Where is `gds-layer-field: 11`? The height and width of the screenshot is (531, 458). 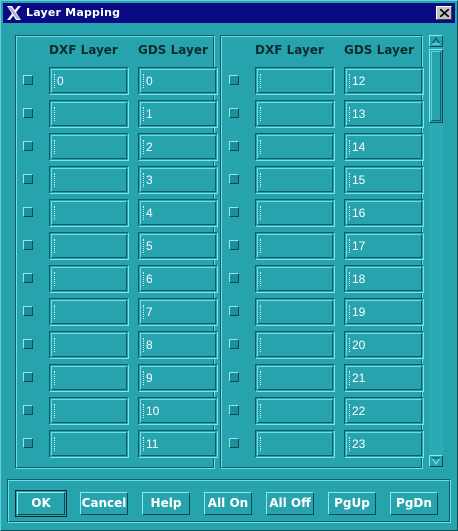
gds-layer-field: 11 is located at coordinates (178, 444).